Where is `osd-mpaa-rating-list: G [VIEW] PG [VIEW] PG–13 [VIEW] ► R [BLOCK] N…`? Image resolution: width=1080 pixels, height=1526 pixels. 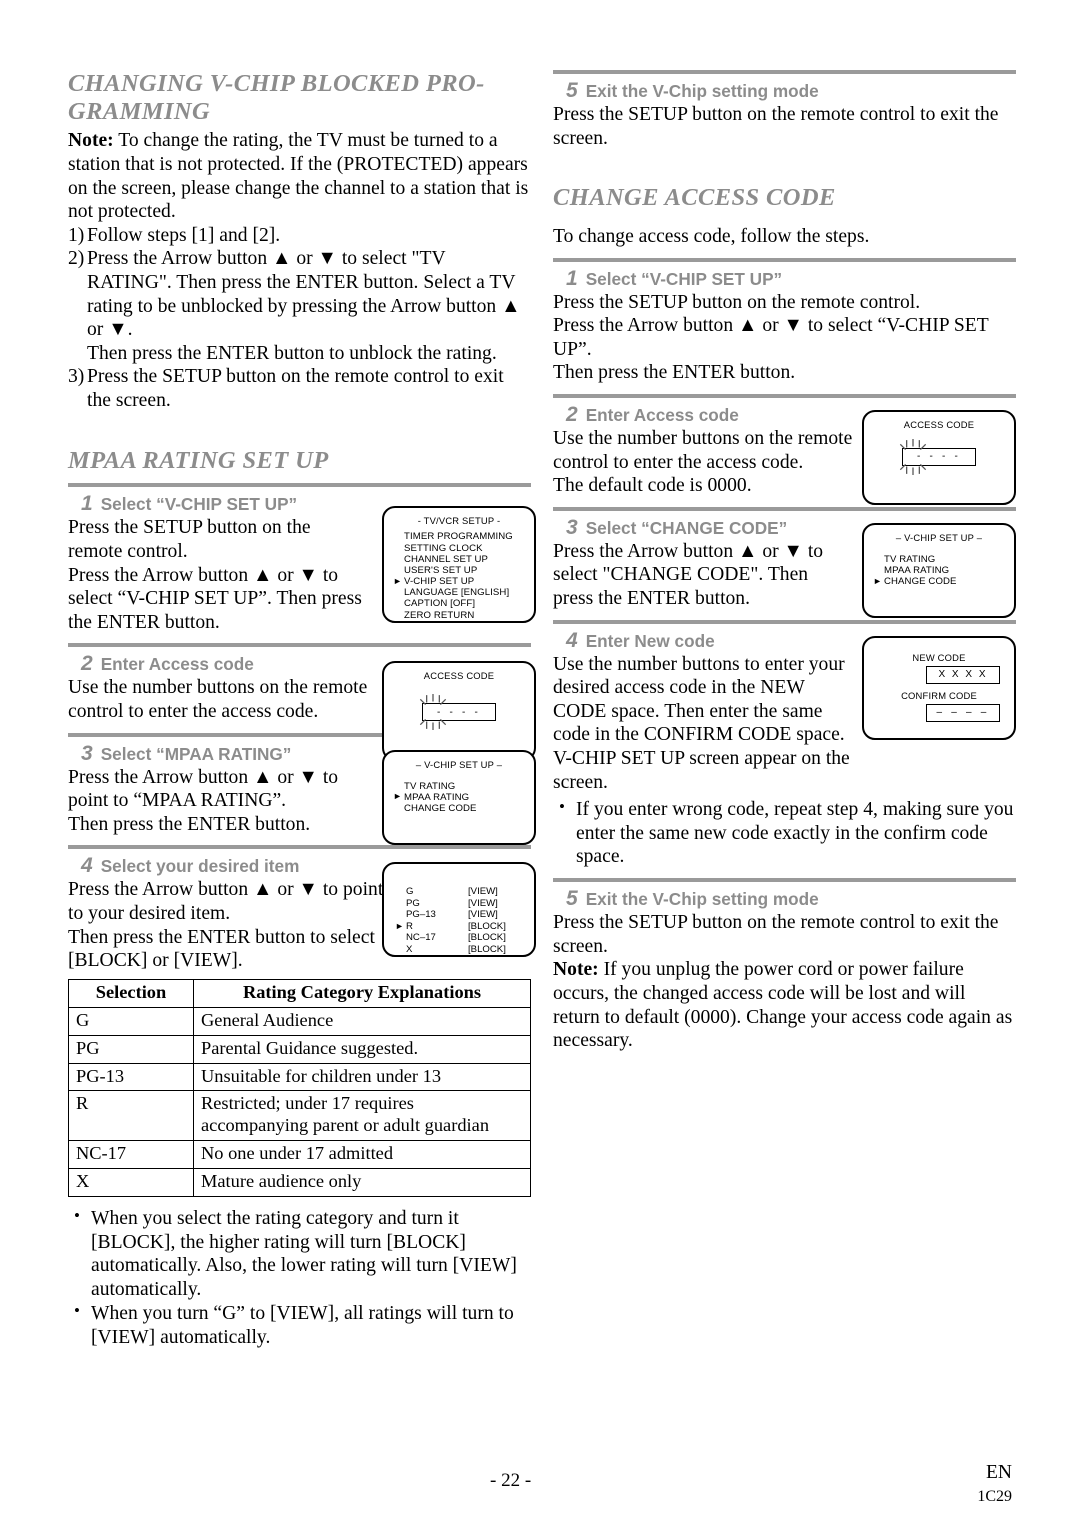
osd-mpaa-rating-list: G [VIEW] PG [VIEW] PG–13 [VIEW] ► R [BLOCK] N… is located at coordinates (459, 910).